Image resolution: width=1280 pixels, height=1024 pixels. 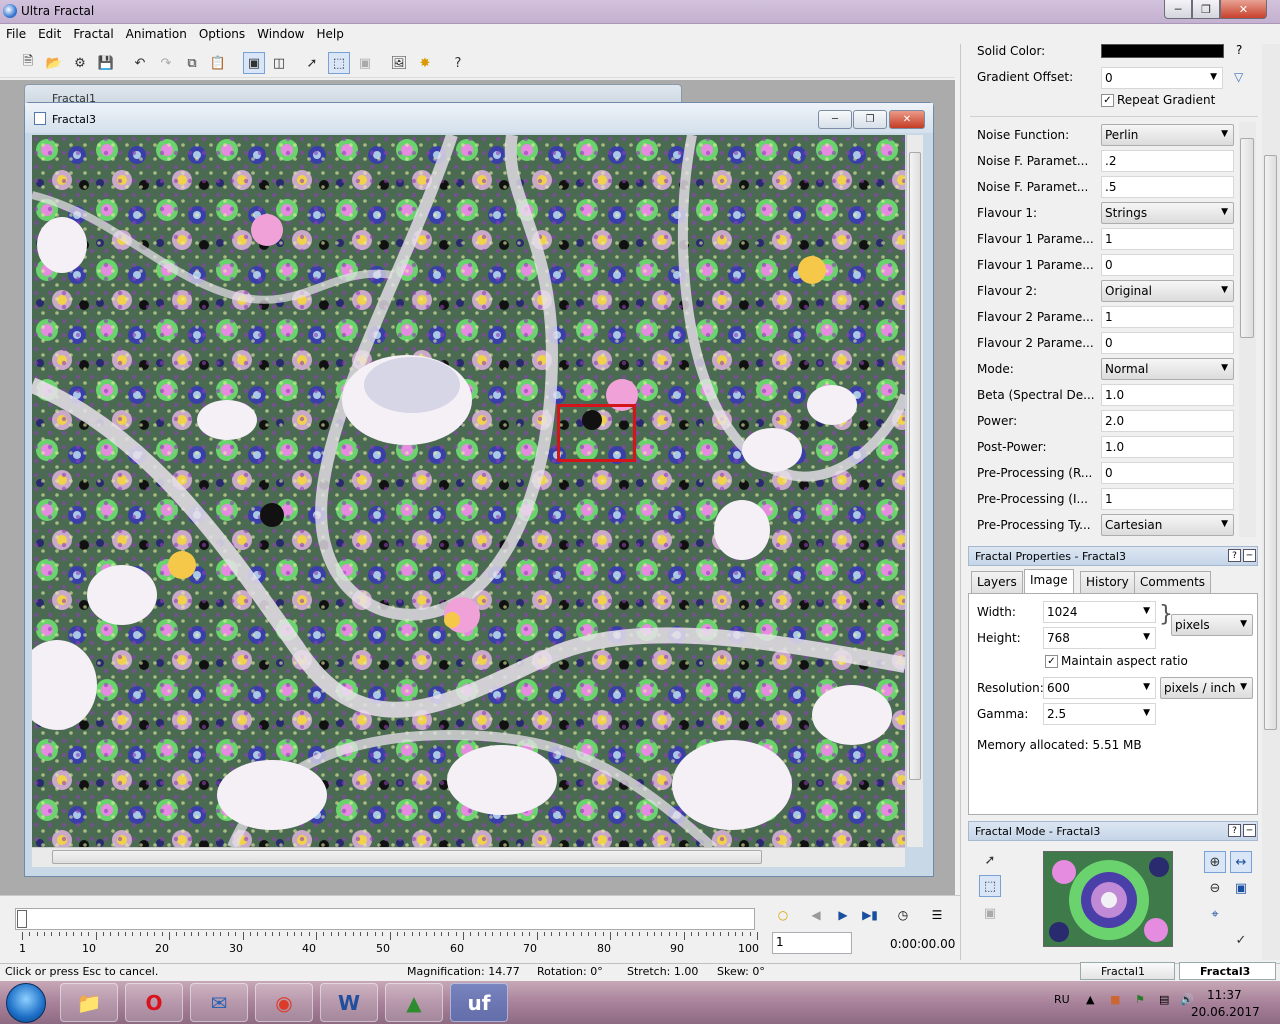 I want to click on fractal-preview-thumbnail, so click(x=1108, y=899).